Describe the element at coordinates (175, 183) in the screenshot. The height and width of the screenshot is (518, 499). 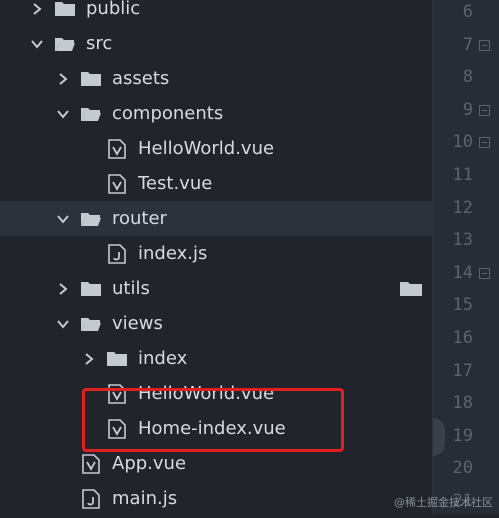
I see `tree-item-label: Test.vue` at that location.